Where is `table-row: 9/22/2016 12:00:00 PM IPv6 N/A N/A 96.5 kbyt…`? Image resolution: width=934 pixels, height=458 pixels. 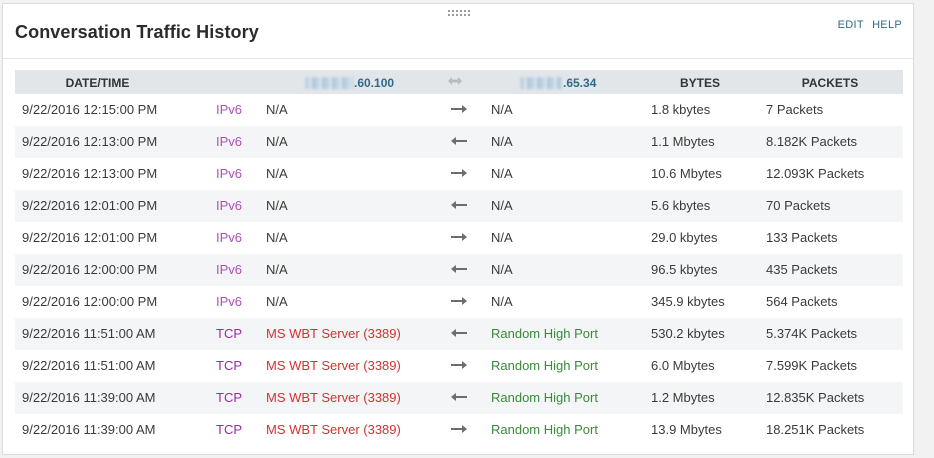
table-row: 9/22/2016 12:00:00 PM IPv6 N/A N/A 96.5 kbyt… is located at coordinates (459, 270).